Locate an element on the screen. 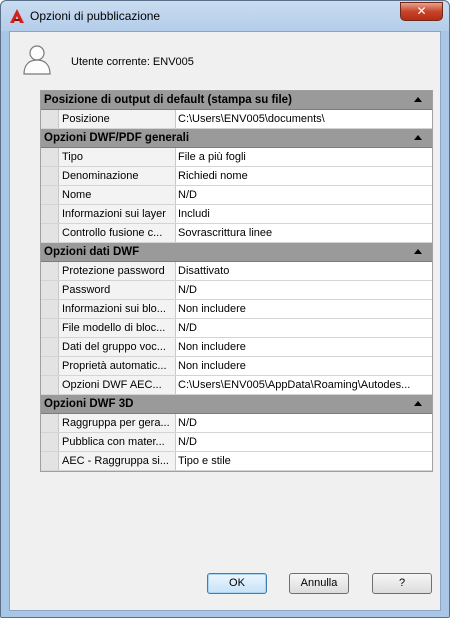  cancel-button: Annulla is located at coordinates (319, 583).